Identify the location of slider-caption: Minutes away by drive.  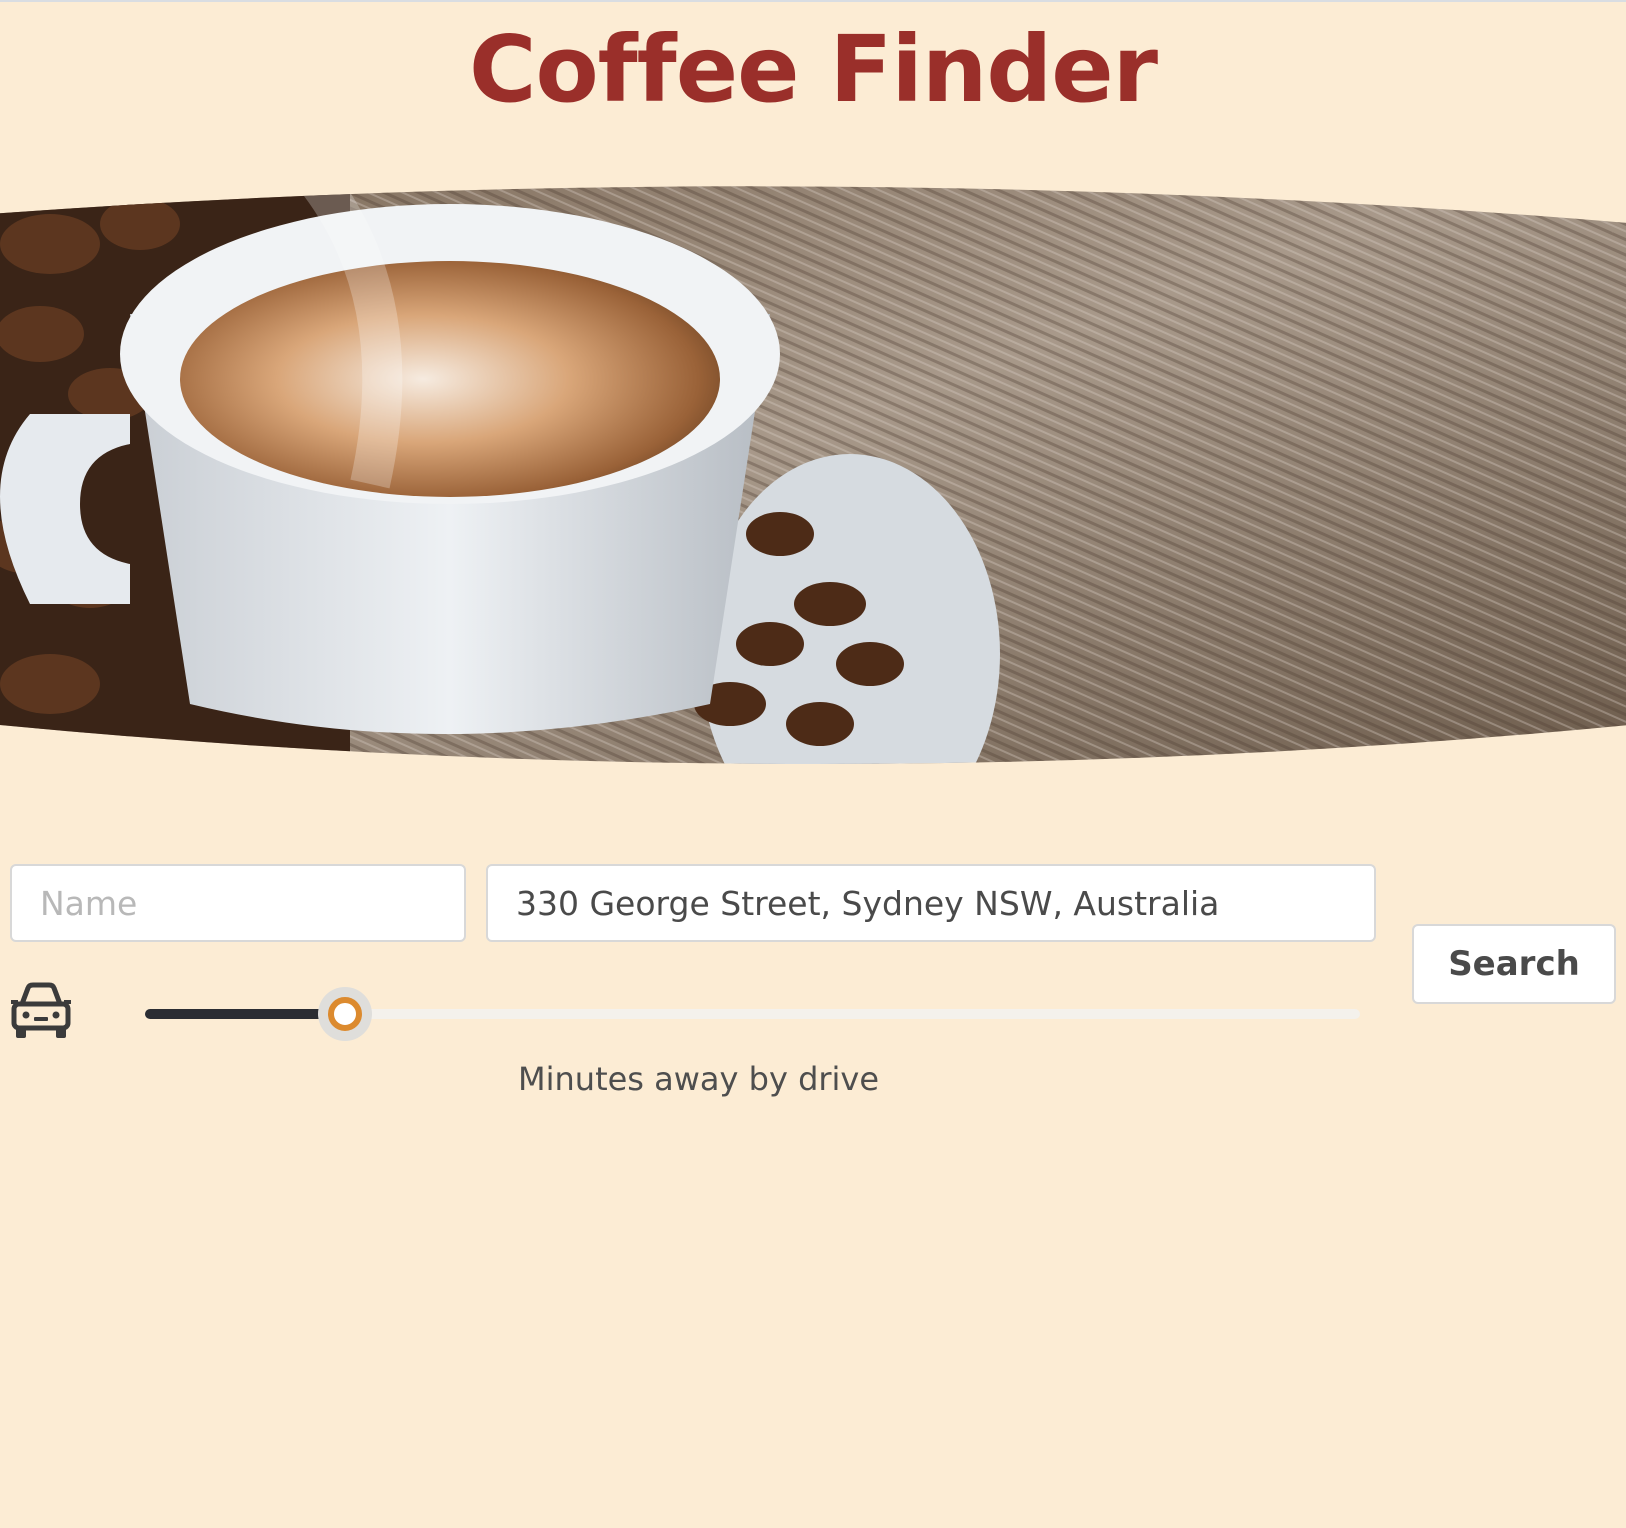
(699, 1079).